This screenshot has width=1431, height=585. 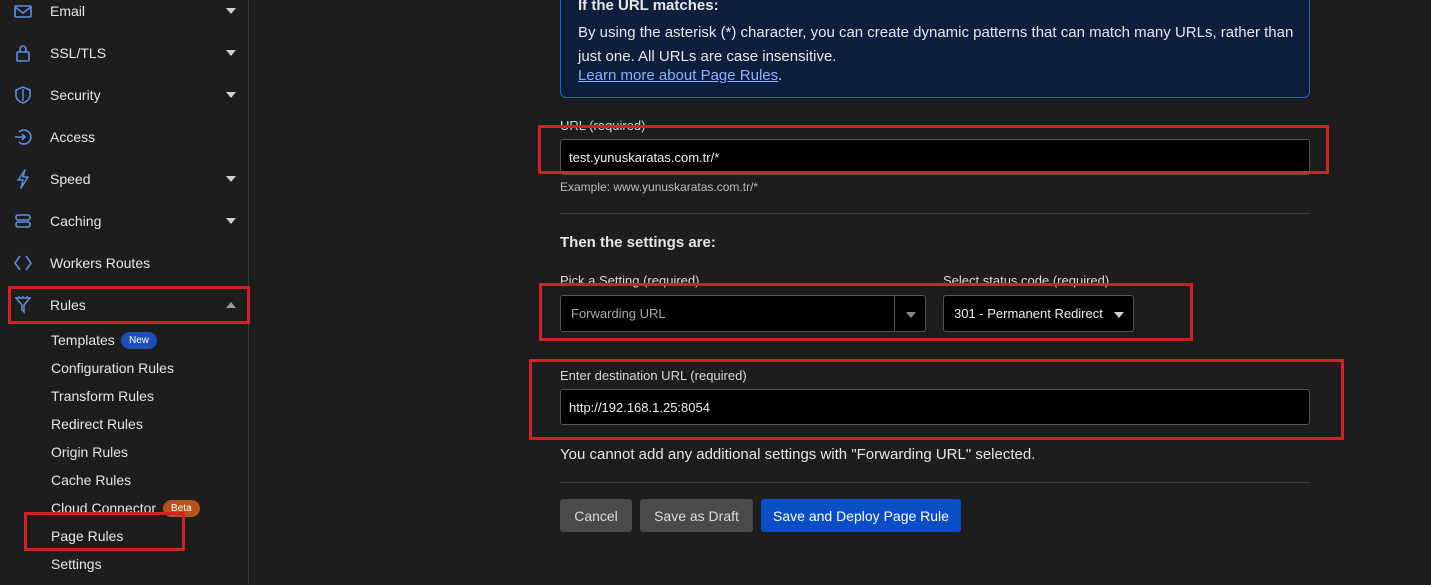 I want to click on sidebar-item-email: Email, so click(x=124, y=13).